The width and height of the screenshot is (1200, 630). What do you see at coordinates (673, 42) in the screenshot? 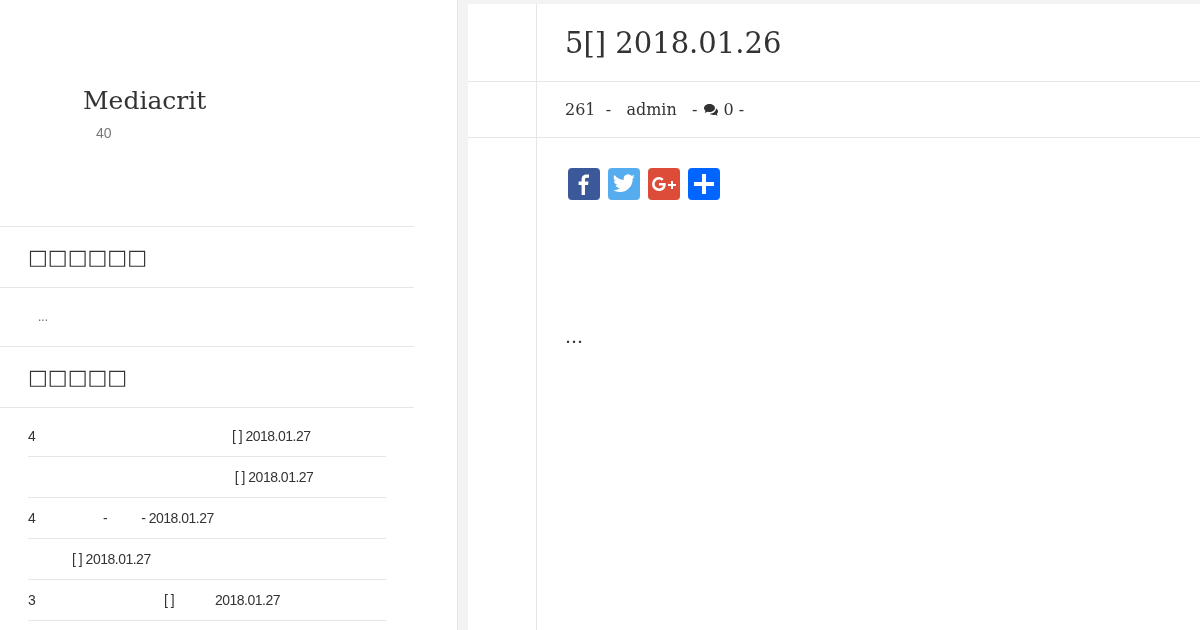
I see `post-title: 5[] 2018.01.26` at bounding box center [673, 42].